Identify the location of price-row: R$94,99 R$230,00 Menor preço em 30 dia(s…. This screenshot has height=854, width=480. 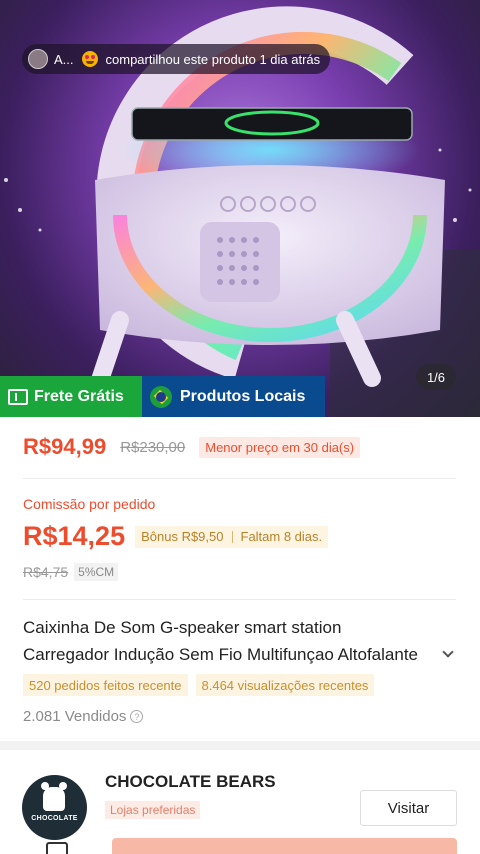
(192, 447).